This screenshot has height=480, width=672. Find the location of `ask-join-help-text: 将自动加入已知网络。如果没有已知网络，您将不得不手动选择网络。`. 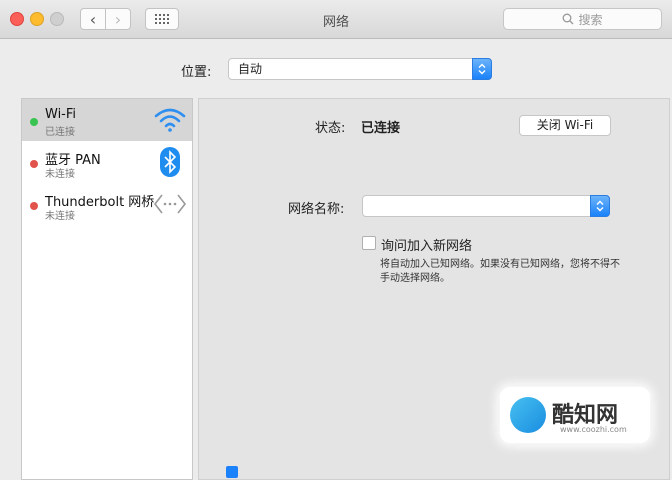

ask-join-help-text: 将自动加入已知网络。如果没有已知网络，您将不得不手动选择网络。 is located at coordinates (500, 271).